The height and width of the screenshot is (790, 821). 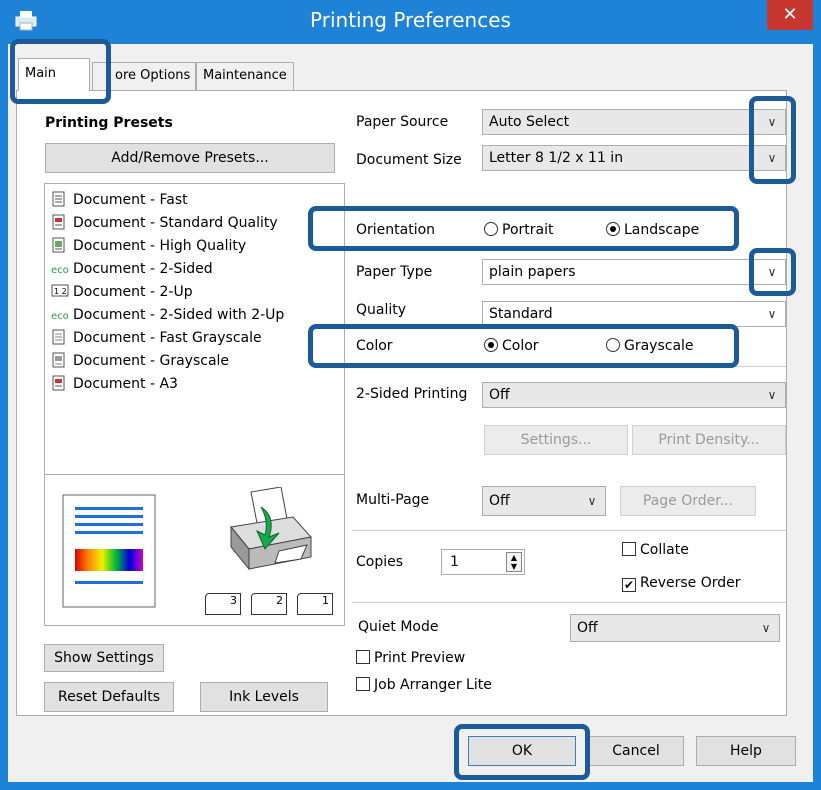 I want to click on two-sided-printing-label: 2-Sided Printing, so click(x=412, y=394).